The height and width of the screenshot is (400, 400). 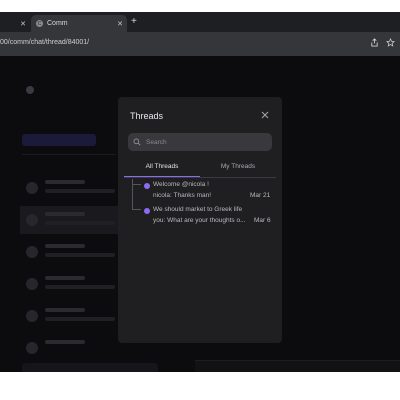 I want to click on share-icon, so click(x=374, y=42).